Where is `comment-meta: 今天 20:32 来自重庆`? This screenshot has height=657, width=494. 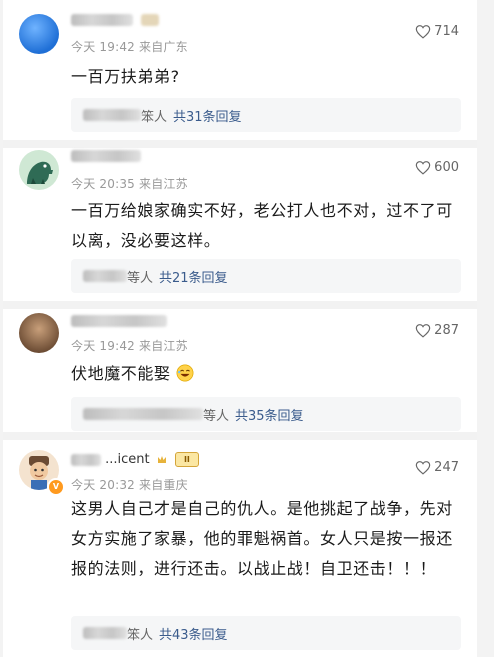
comment-meta: 今天 20:32 来自重庆 is located at coordinates (129, 485).